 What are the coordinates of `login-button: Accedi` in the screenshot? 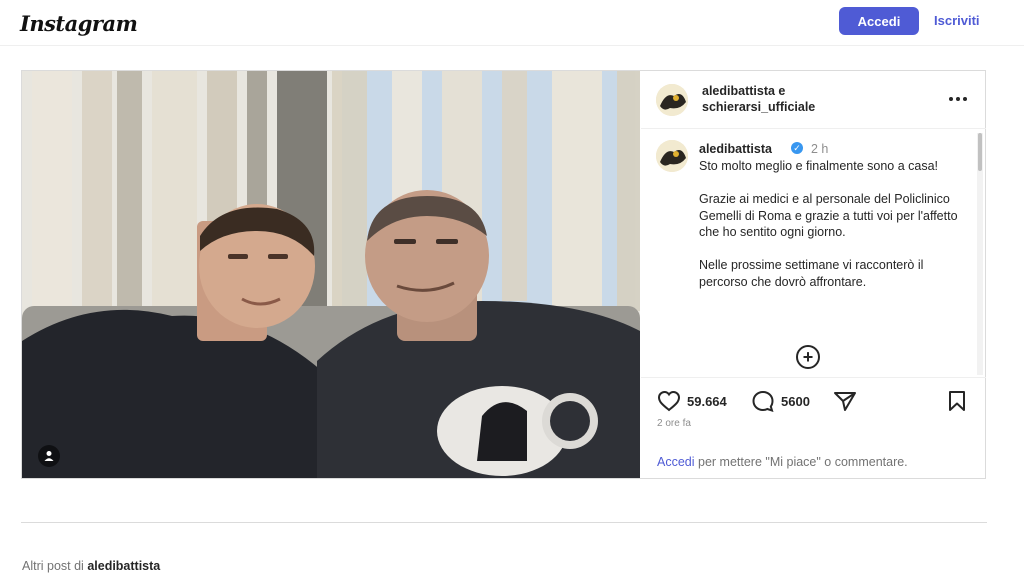 It's located at (879, 21).